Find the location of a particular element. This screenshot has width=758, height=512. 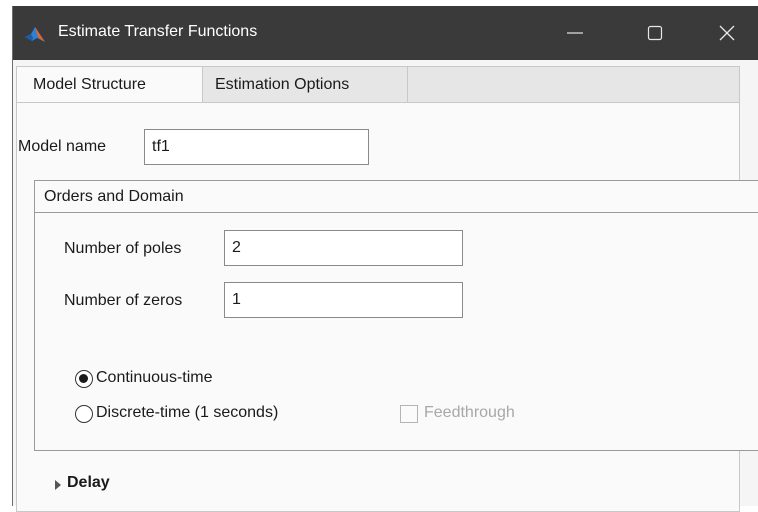

poles-label: Number of poles is located at coordinates (123, 248).